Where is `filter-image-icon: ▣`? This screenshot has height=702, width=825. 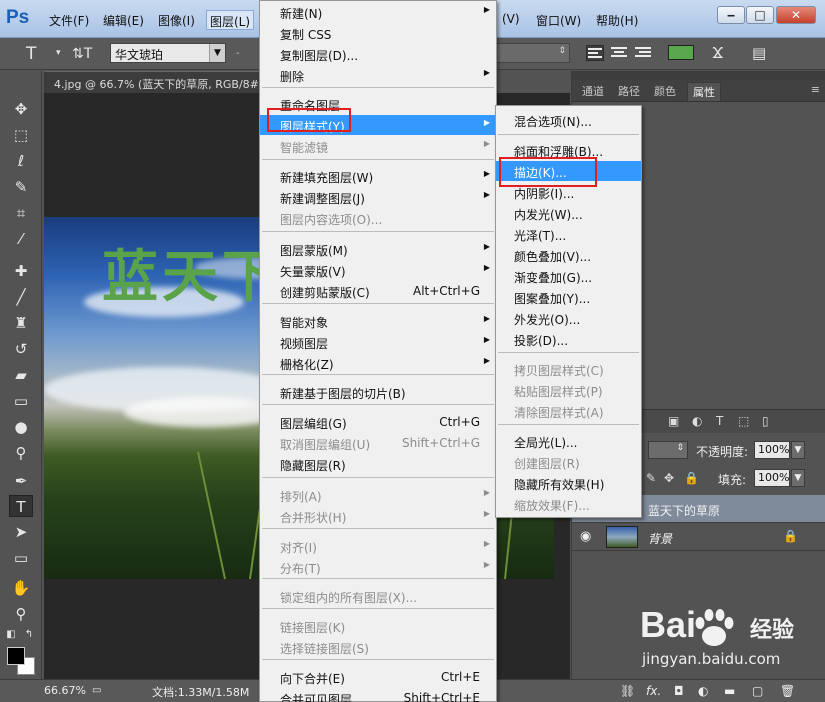
filter-image-icon: ▣ is located at coordinates (673, 421).